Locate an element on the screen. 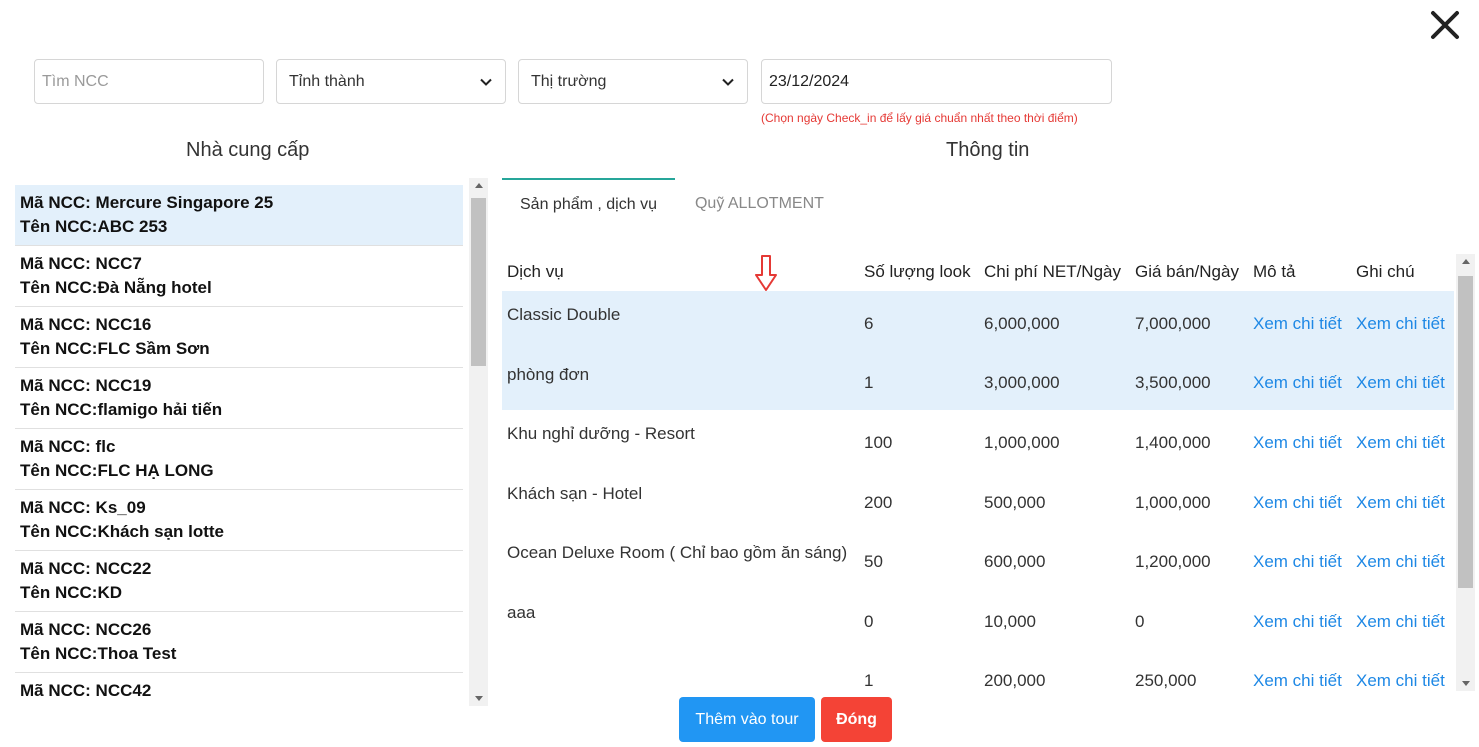 The width and height of the screenshot is (1479, 747). supplier-item: Mã NCC: NCC22 Tên NCC:KD is located at coordinates (239, 581).